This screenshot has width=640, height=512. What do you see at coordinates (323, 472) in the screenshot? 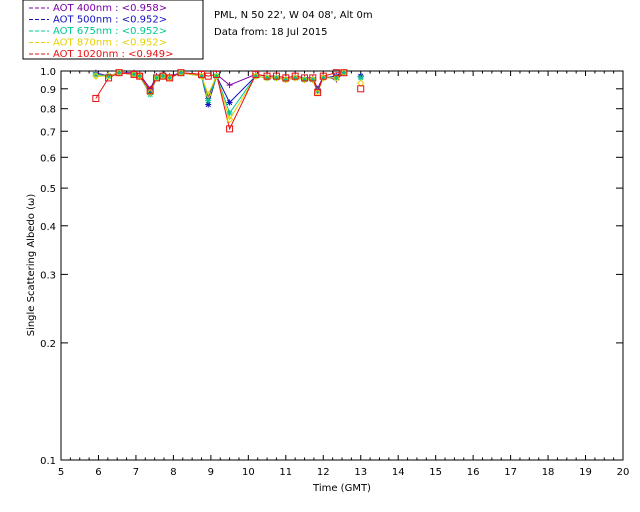
I see `x-tick-label: 12` at bounding box center [323, 472].